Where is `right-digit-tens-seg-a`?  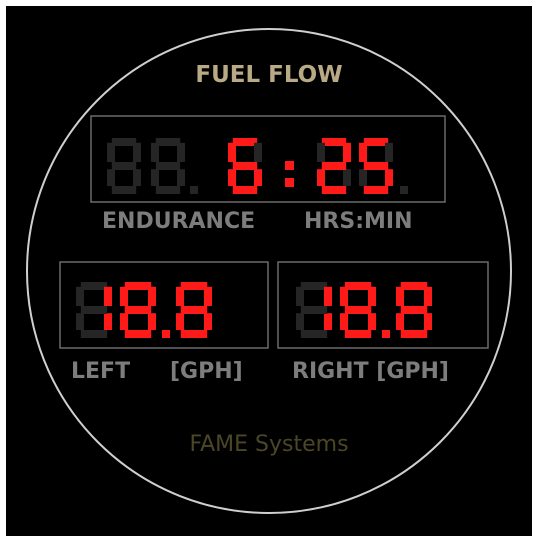 right-digit-tens-seg-a is located at coordinates (314, 286).